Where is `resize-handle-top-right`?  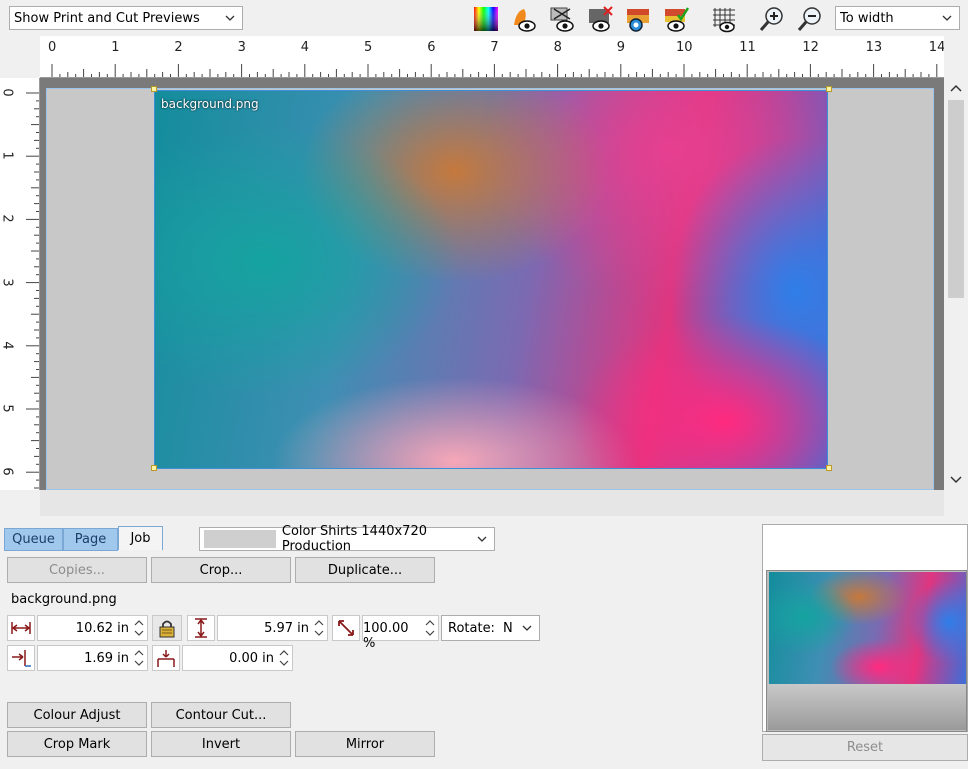
resize-handle-top-right is located at coordinates (829, 89).